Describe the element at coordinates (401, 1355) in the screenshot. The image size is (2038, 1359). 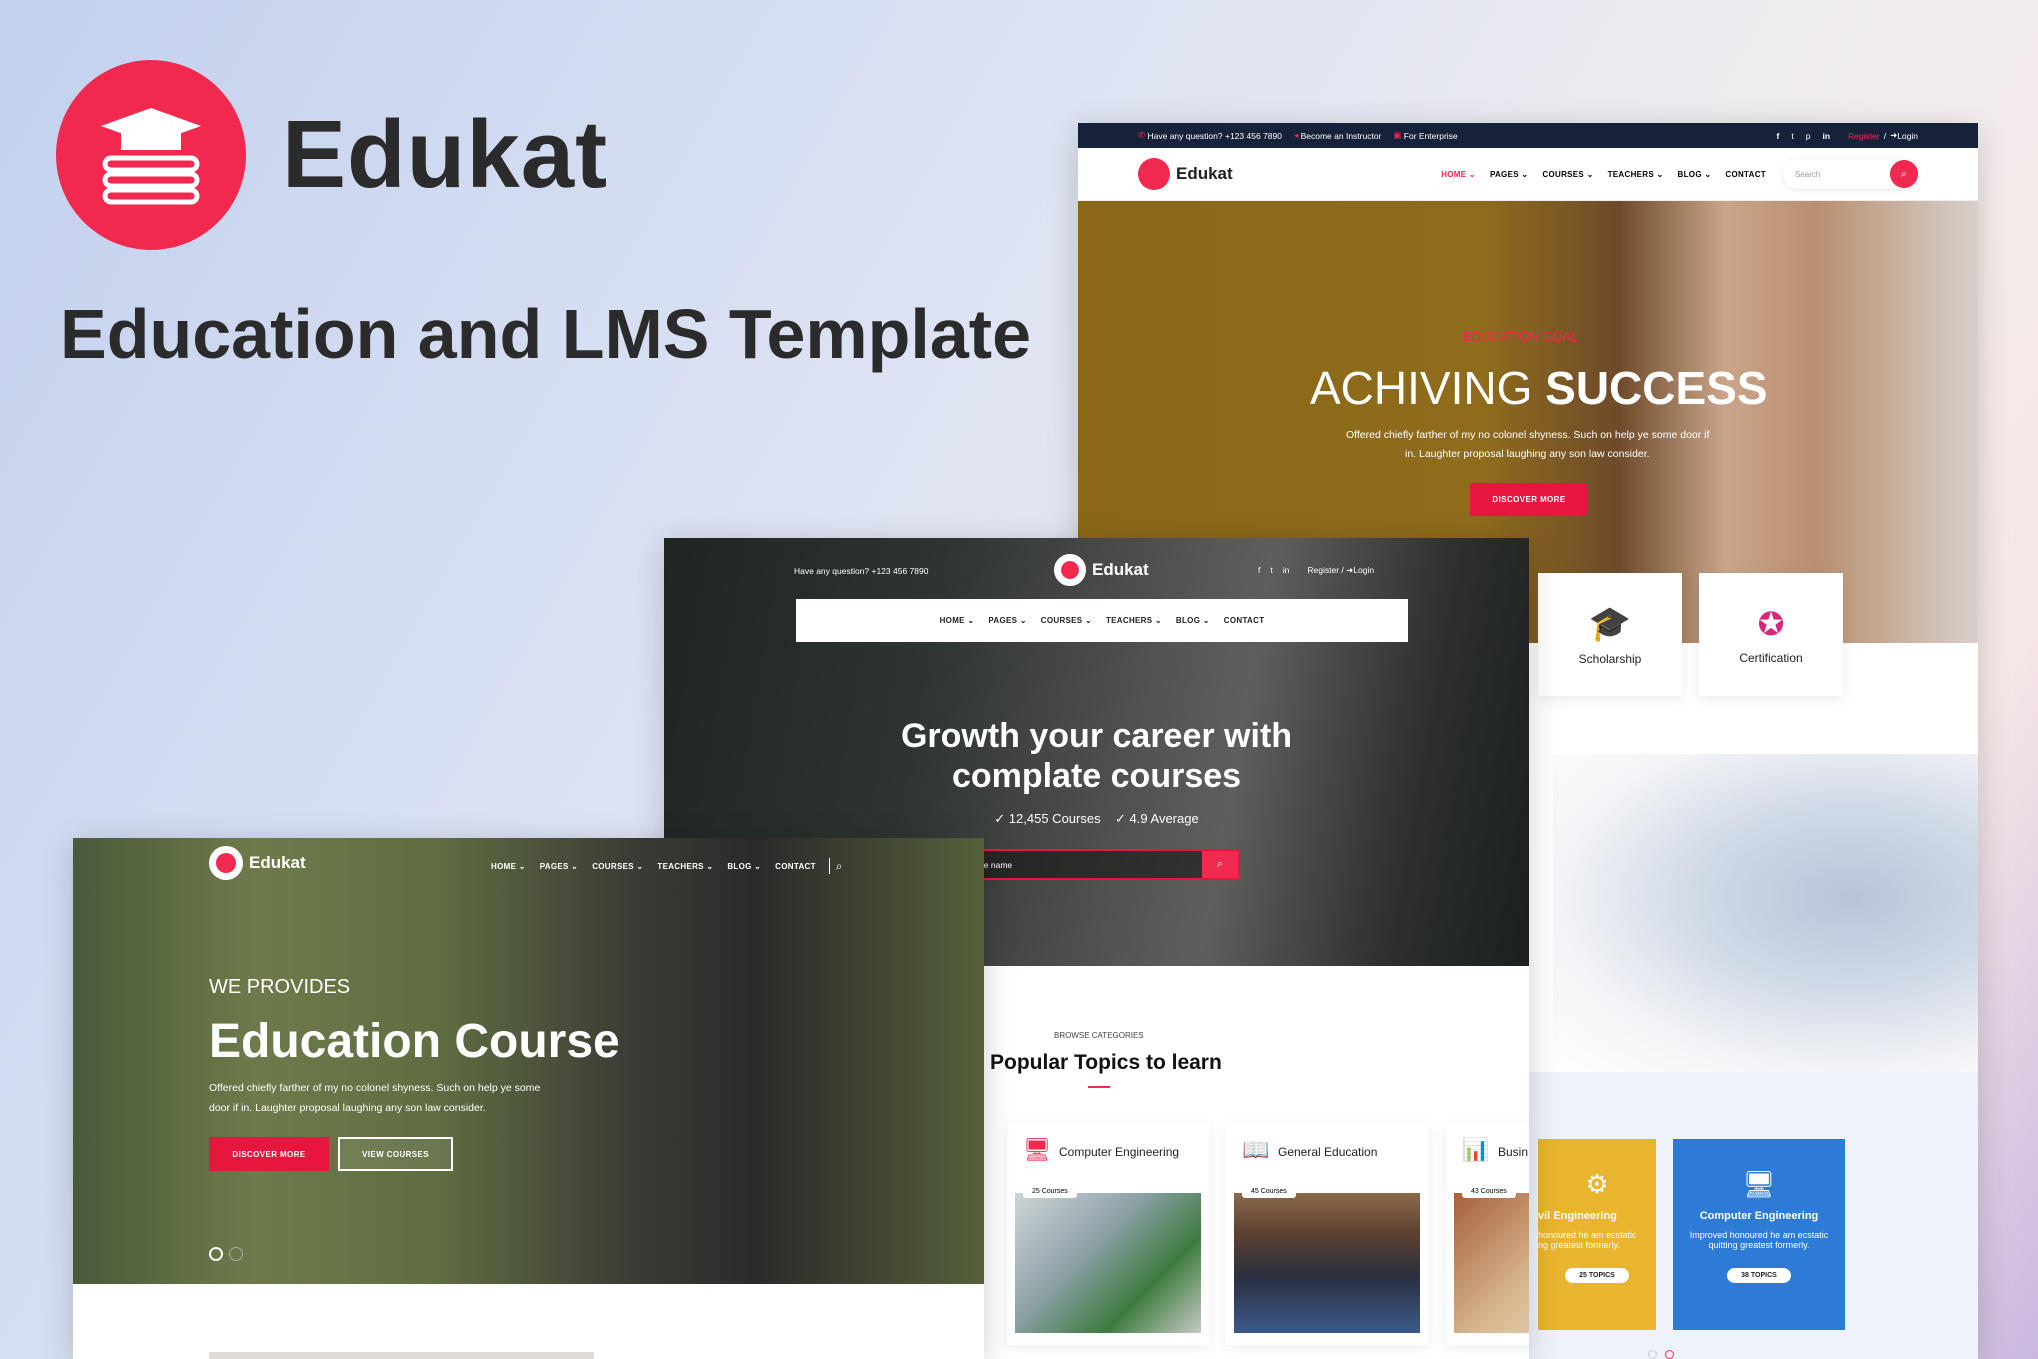
I see `content-strip` at that location.